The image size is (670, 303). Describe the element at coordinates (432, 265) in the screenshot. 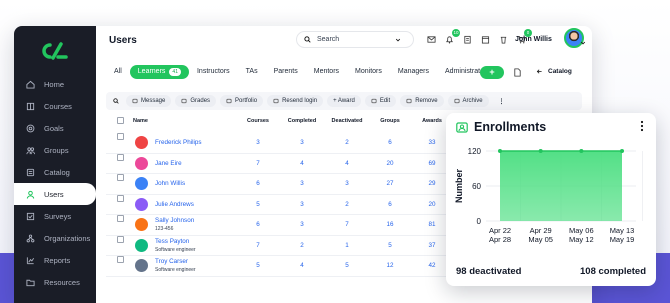

I see `cell-awards: 42` at that location.